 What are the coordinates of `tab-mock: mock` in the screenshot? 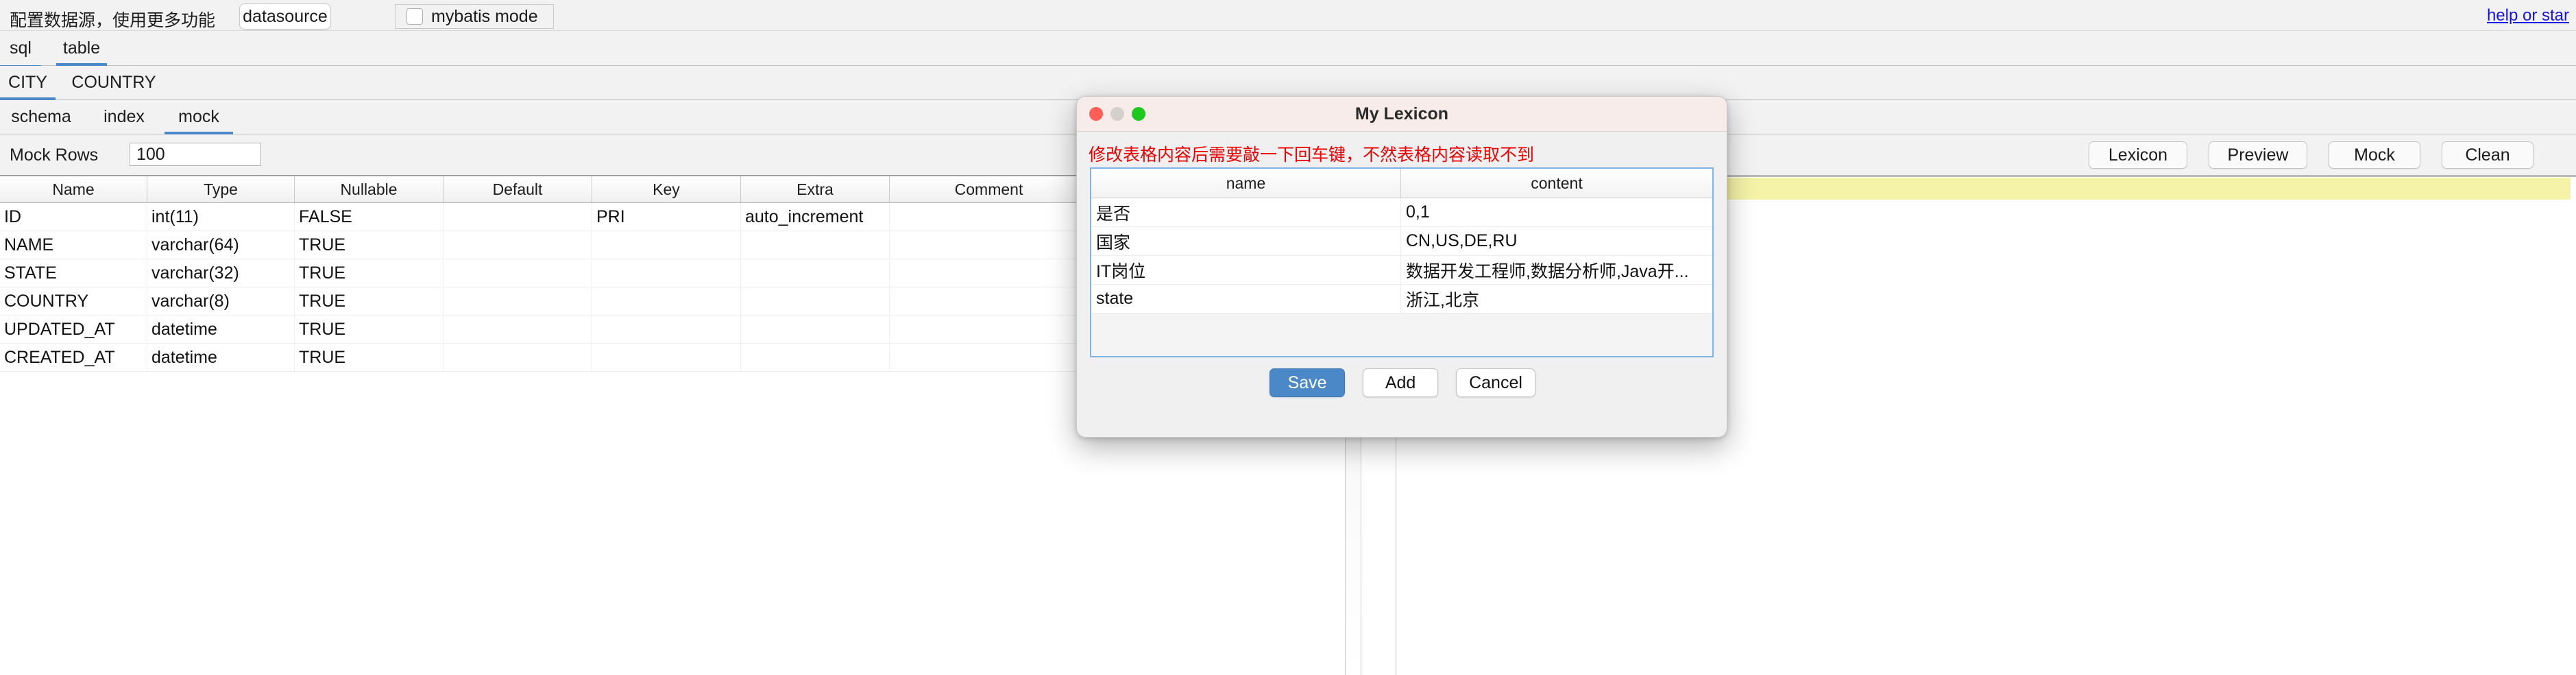 It's located at (199, 117).